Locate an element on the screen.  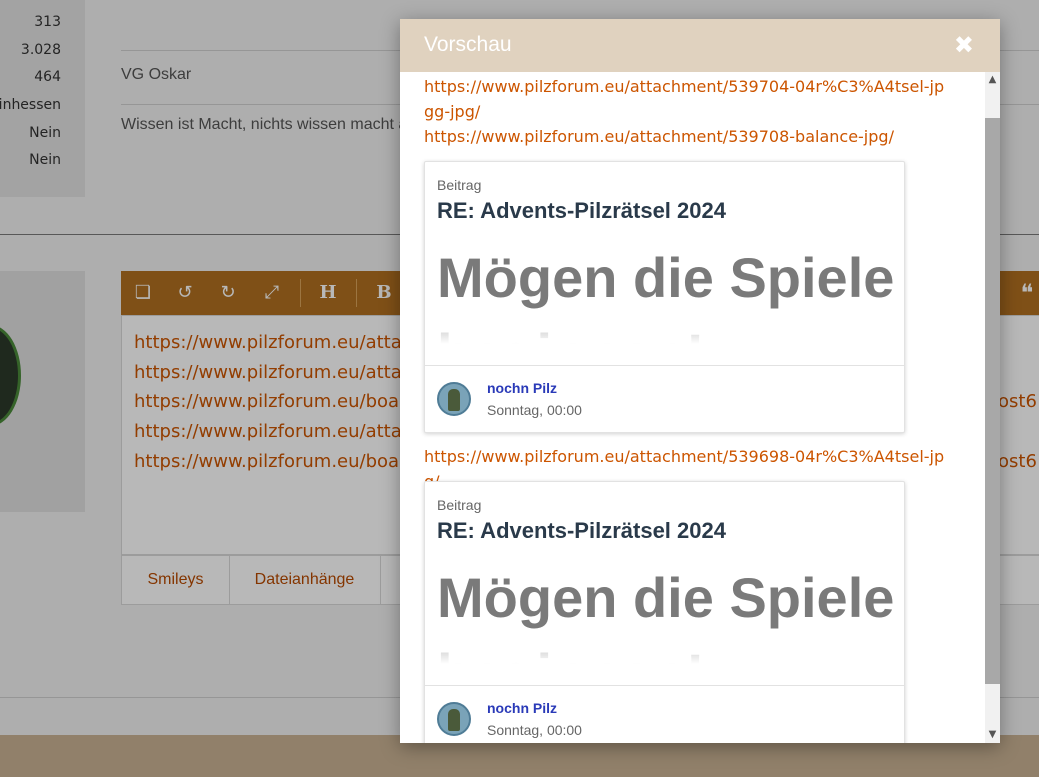
scrollbar: ▲ ▼ is located at coordinates (992, 407).